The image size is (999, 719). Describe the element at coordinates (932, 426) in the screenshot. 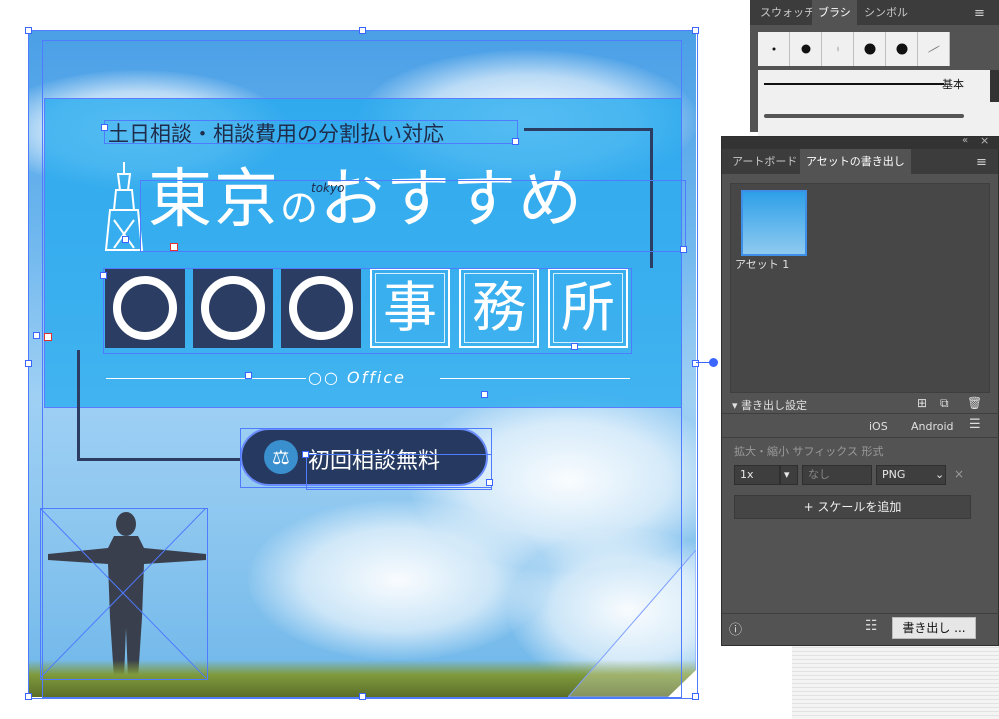

I see `preset-android: Android` at that location.